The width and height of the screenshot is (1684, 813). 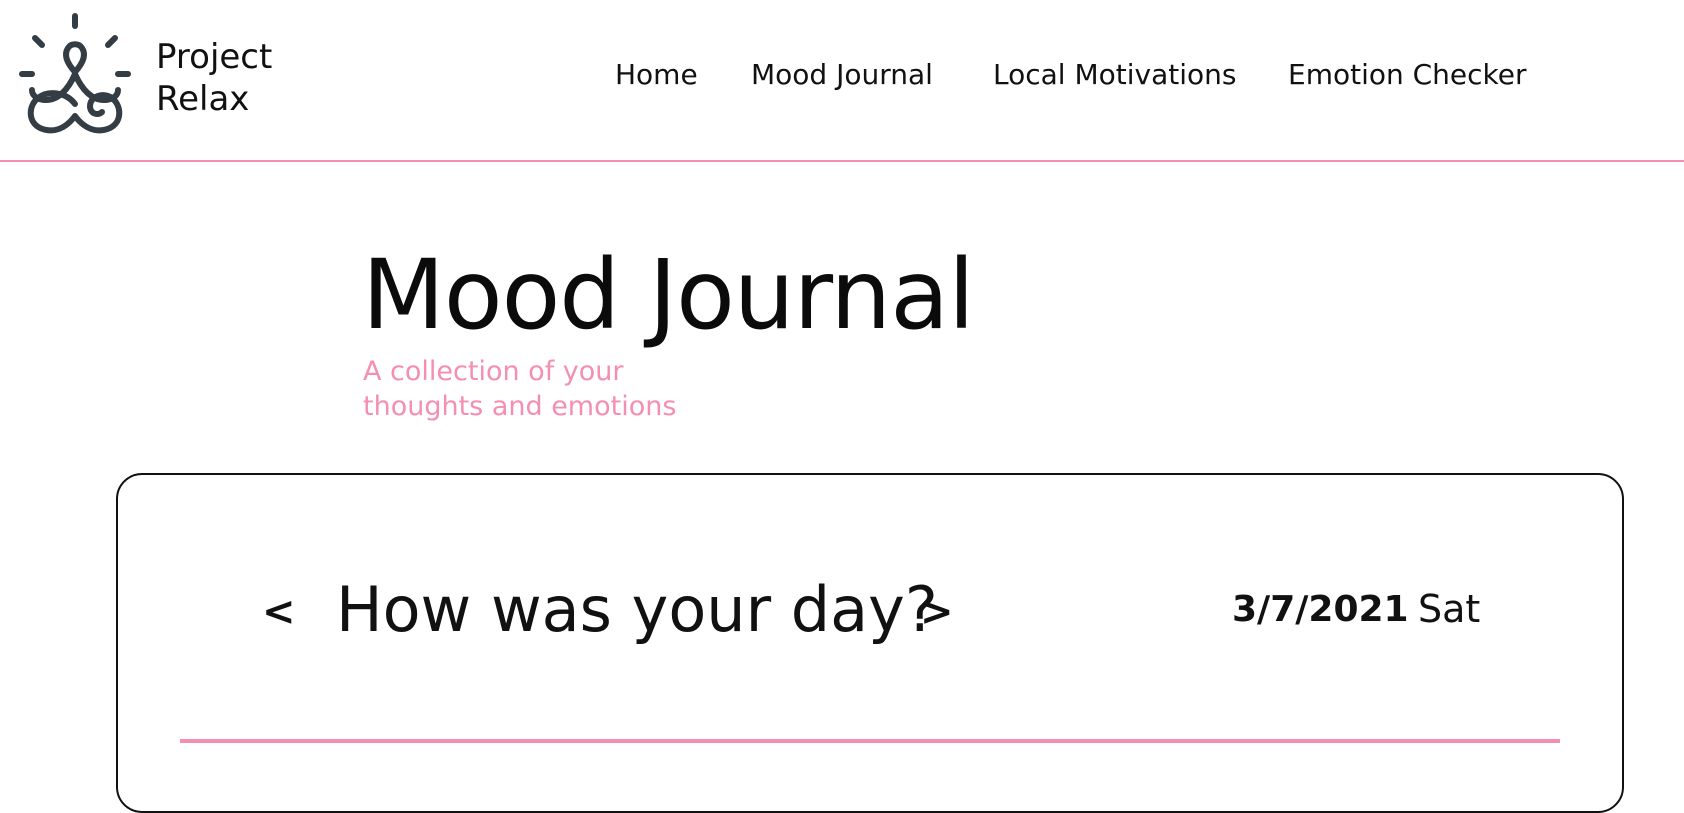 What do you see at coordinates (520, 406) in the screenshot?
I see `page-subtitle-line-2: thoughts and emotions` at bounding box center [520, 406].